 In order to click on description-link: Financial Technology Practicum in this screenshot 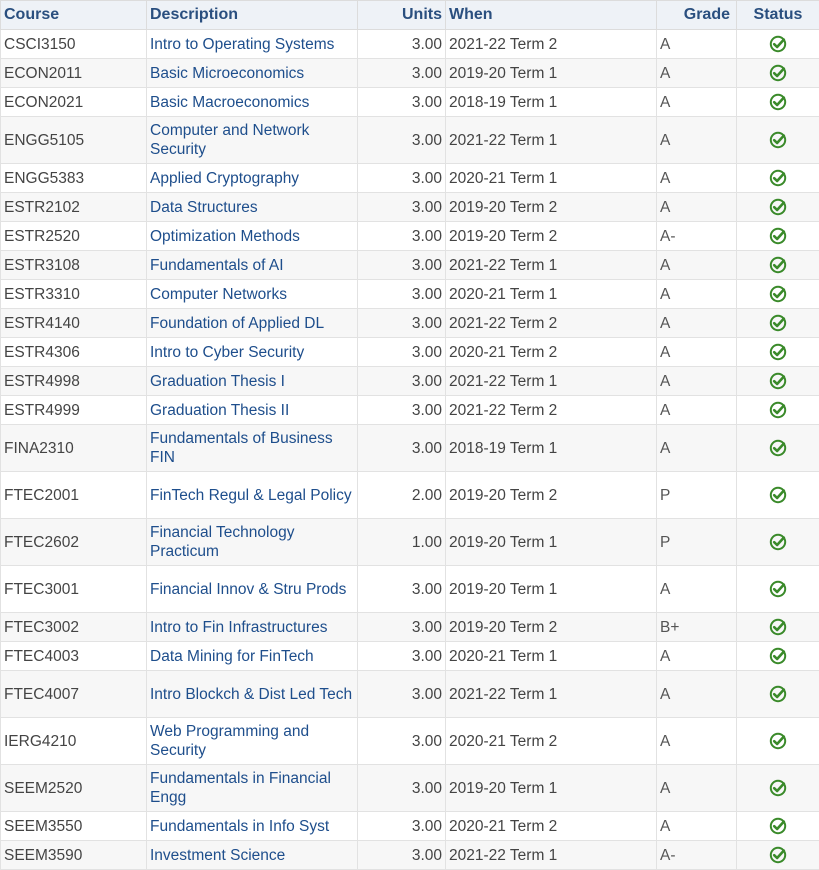, I will do `click(252, 542)`.